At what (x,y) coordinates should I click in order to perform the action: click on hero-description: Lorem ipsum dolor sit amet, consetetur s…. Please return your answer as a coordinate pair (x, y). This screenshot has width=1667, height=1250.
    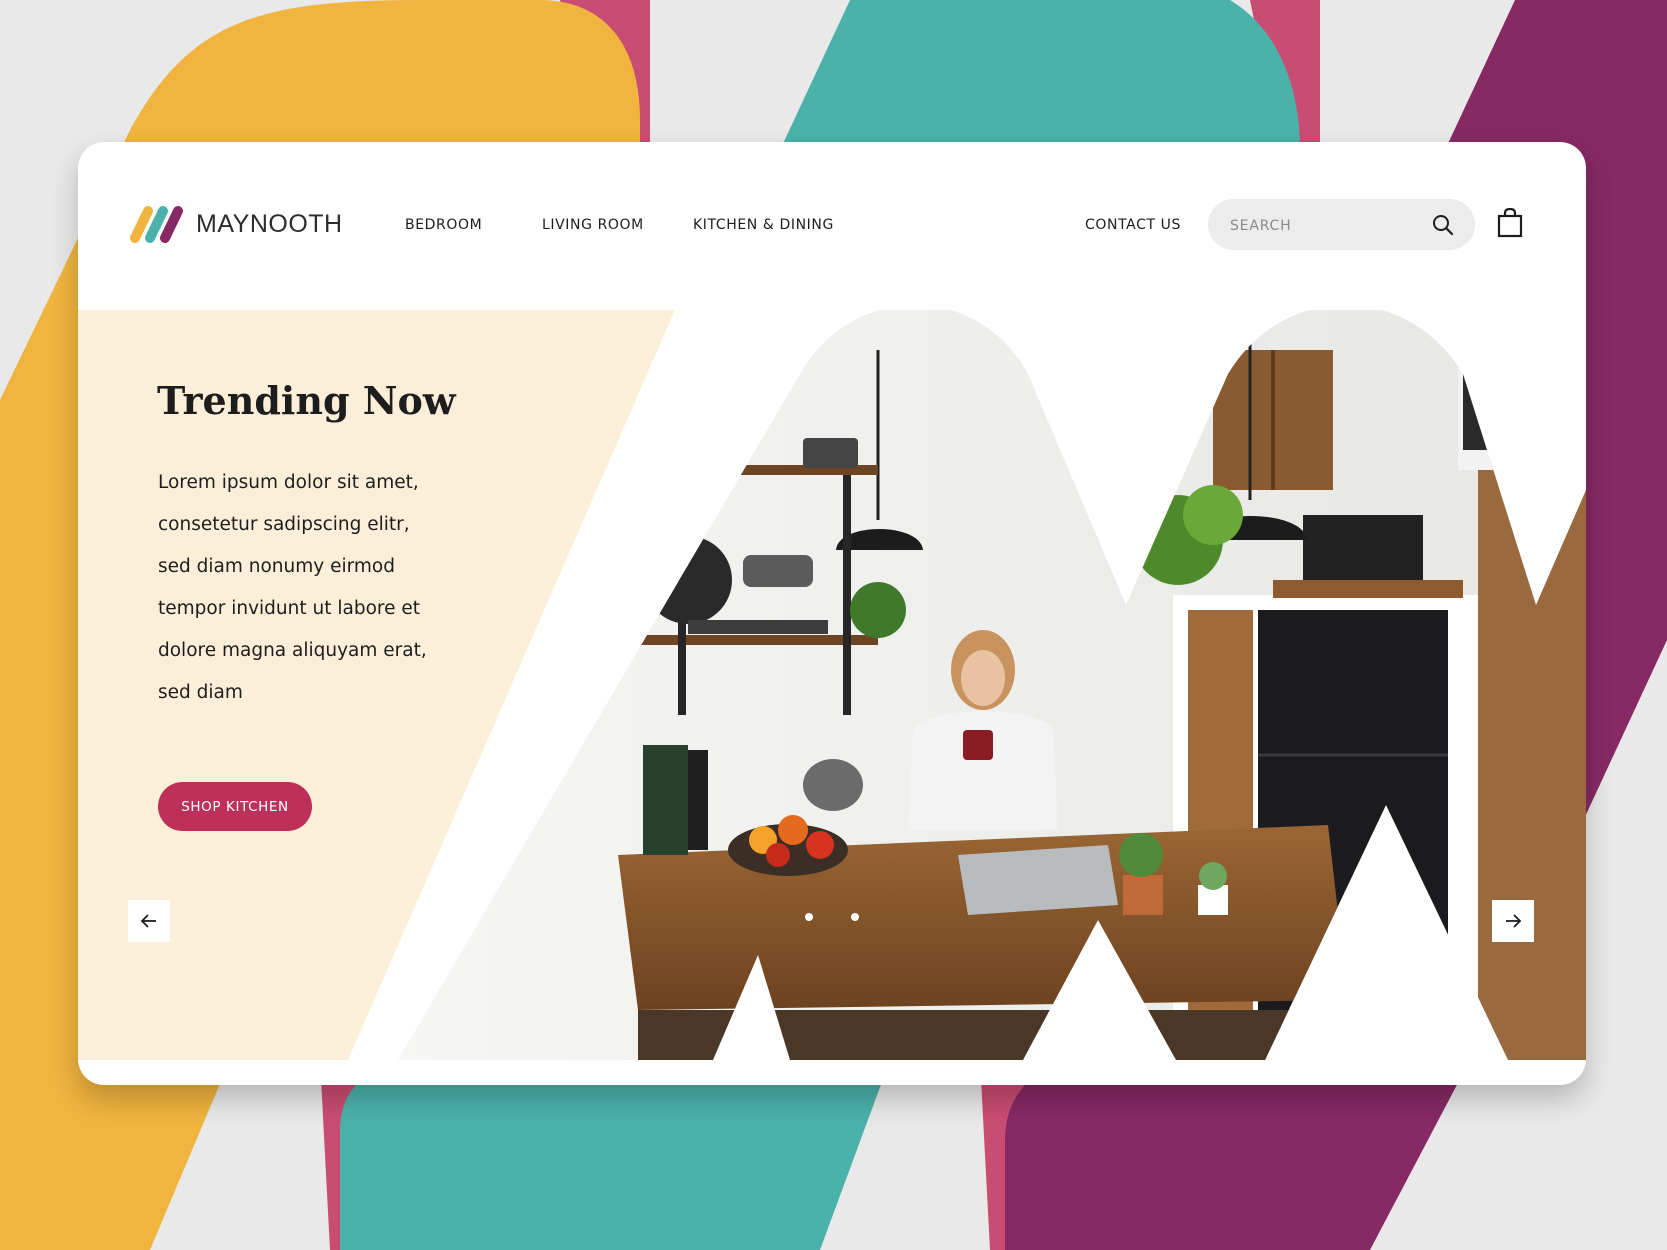
    Looking at the image, I should click on (292, 587).